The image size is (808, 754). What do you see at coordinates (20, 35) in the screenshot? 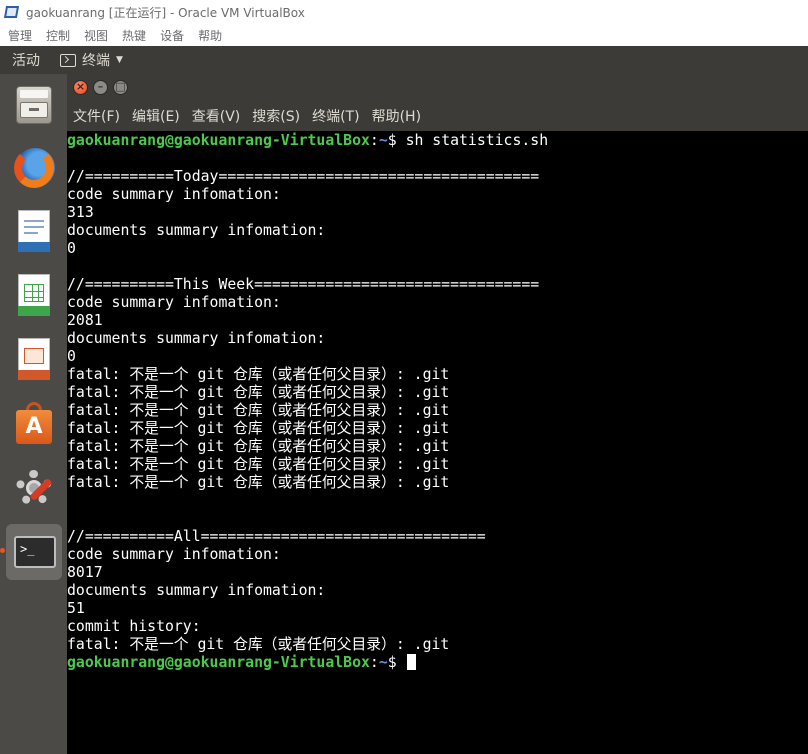
I see `vbox-menu-manage: 管理` at bounding box center [20, 35].